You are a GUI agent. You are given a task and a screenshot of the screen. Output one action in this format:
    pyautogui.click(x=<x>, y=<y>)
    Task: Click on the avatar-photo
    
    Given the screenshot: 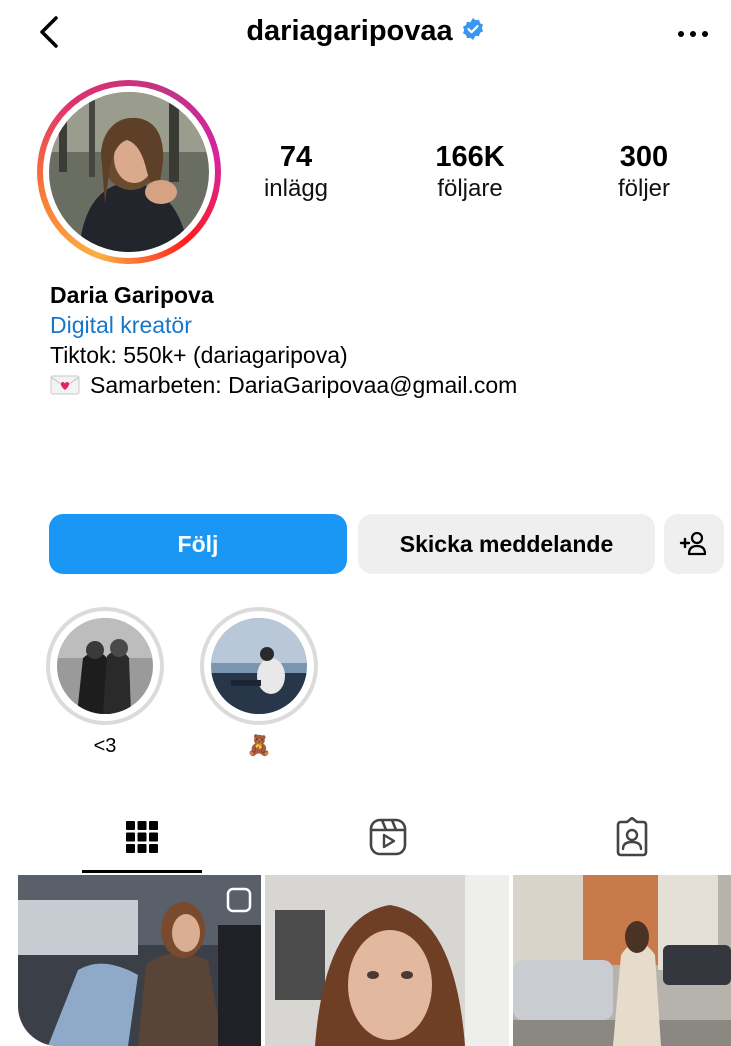 What is the action you would take?
    pyautogui.click(x=129, y=172)
    